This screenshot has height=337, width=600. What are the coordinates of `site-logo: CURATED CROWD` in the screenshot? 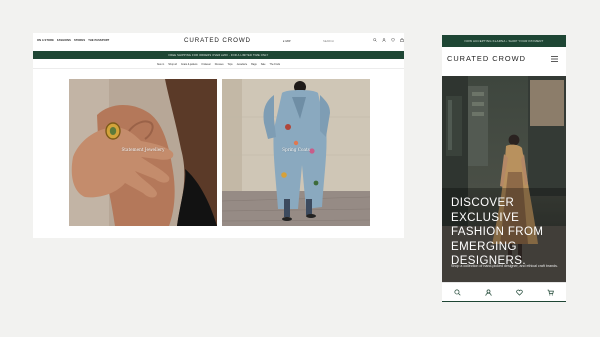 It's located at (217, 40).